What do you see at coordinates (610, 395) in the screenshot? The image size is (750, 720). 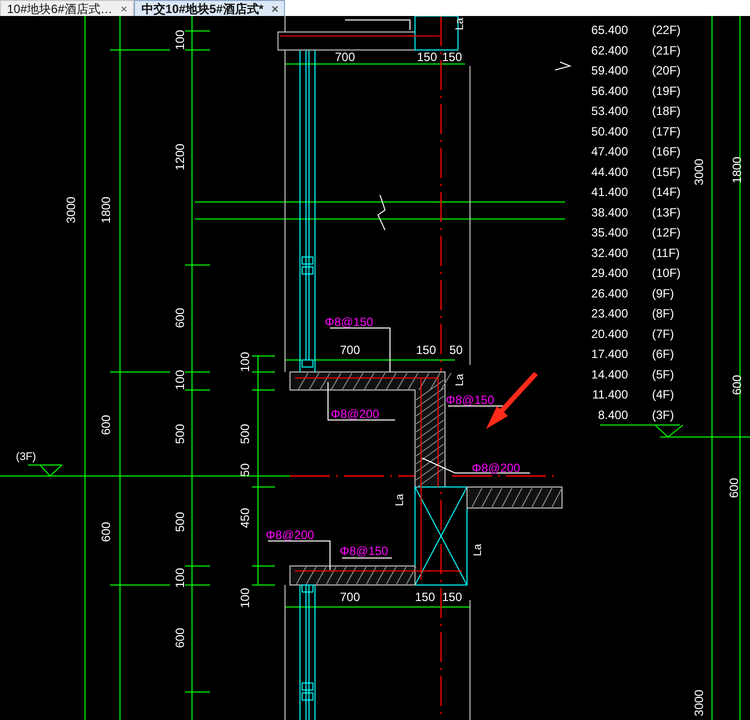 I see `elevation-text: 11.400` at bounding box center [610, 395].